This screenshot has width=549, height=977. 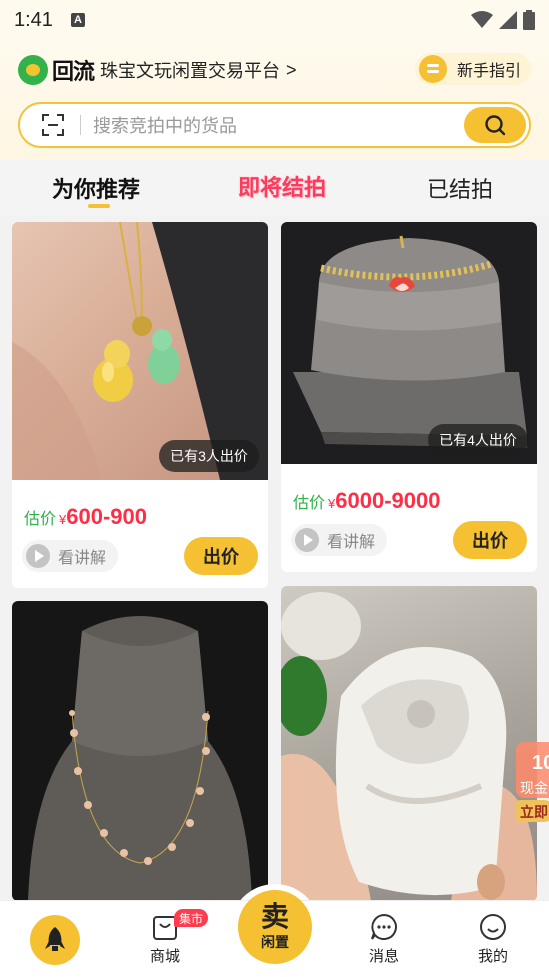 I want to click on search-icon, so click(x=495, y=125).